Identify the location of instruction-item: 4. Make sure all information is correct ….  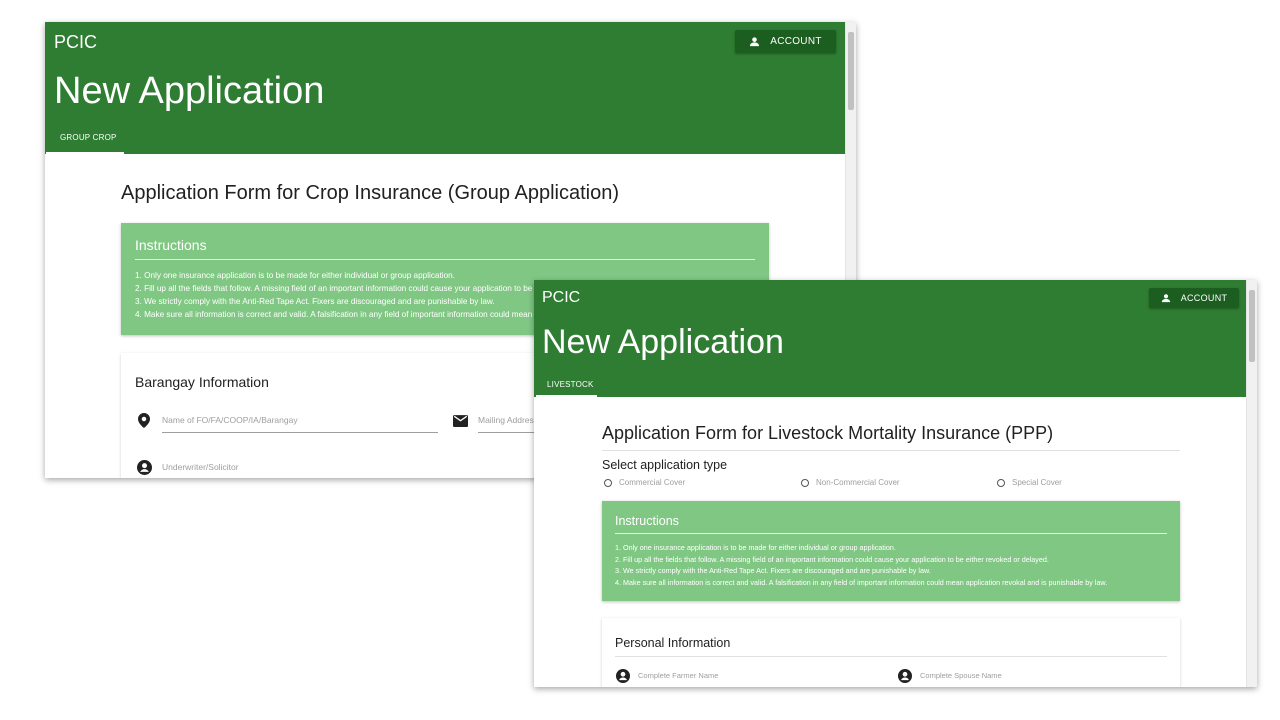
(861, 582).